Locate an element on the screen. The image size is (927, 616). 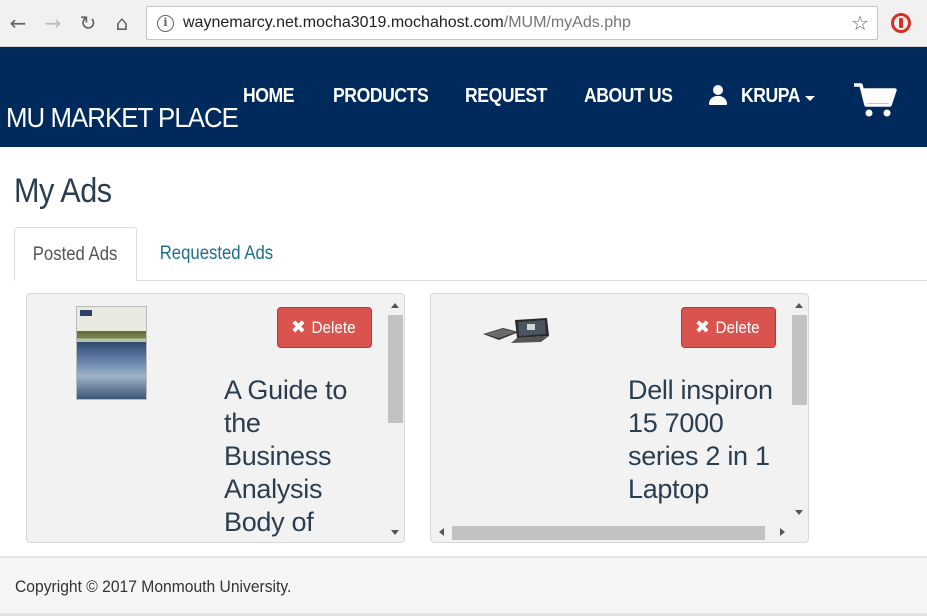
nav-request: REQUEST is located at coordinates (506, 96).